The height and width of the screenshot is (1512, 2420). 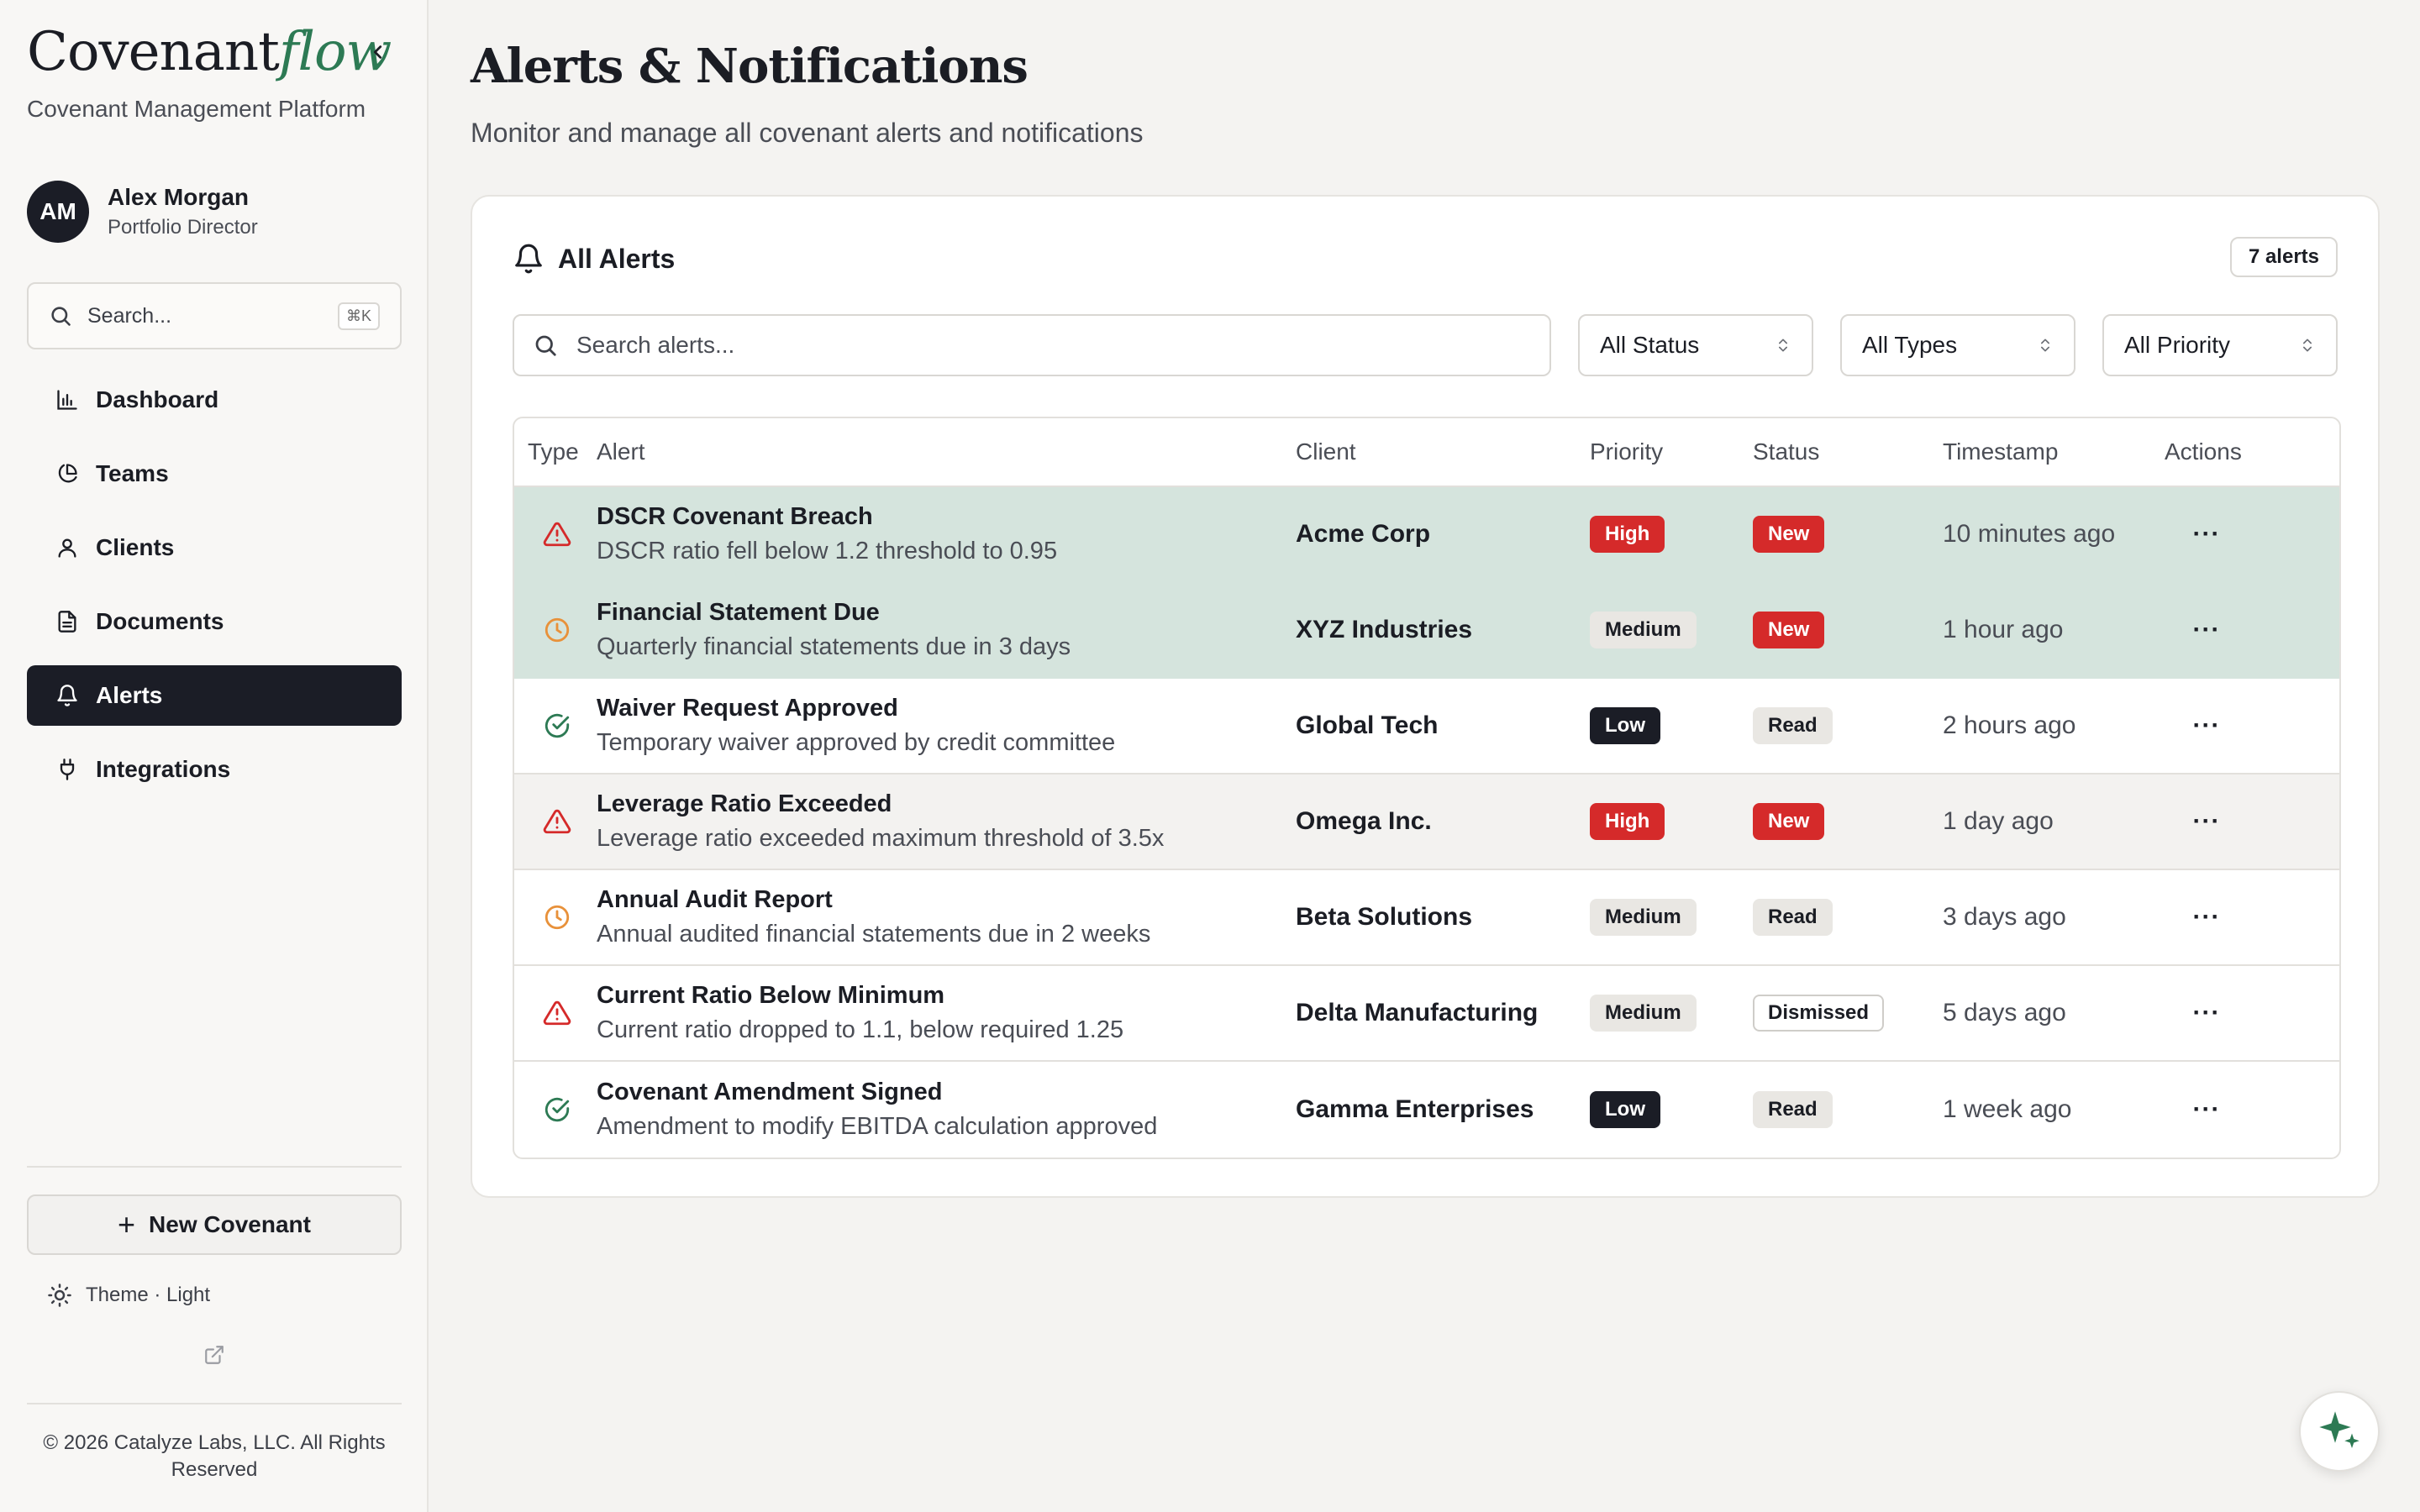 I want to click on column-header-timestamp: Timestamp, so click(x=2054, y=451).